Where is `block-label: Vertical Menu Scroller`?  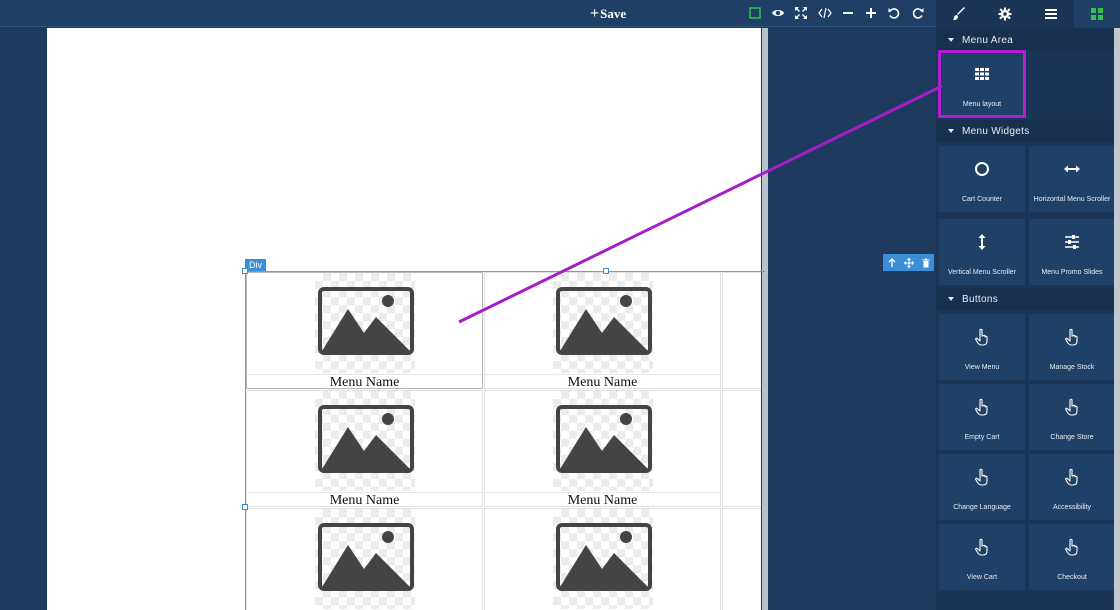
block-label: Vertical Menu Scroller is located at coordinates (982, 272).